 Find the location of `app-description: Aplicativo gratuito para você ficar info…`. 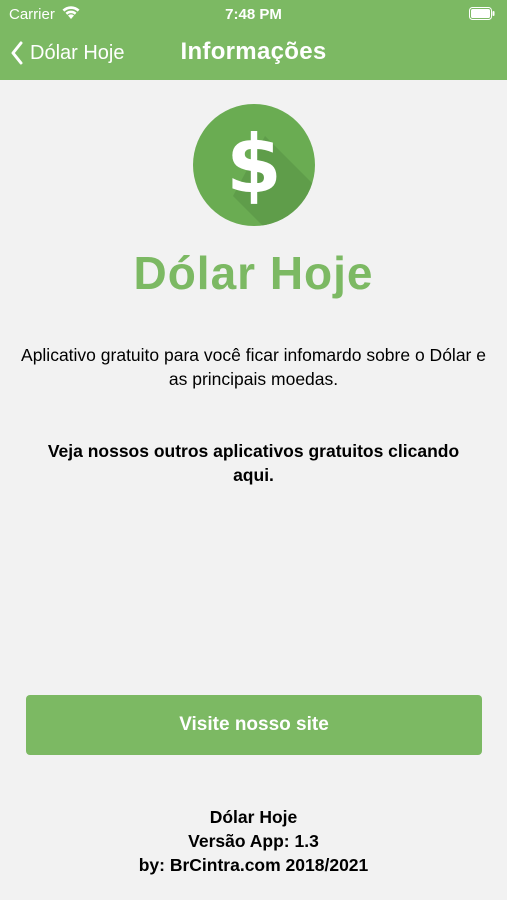

app-description: Aplicativo gratuito para você ficar info… is located at coordinates (253, 367).